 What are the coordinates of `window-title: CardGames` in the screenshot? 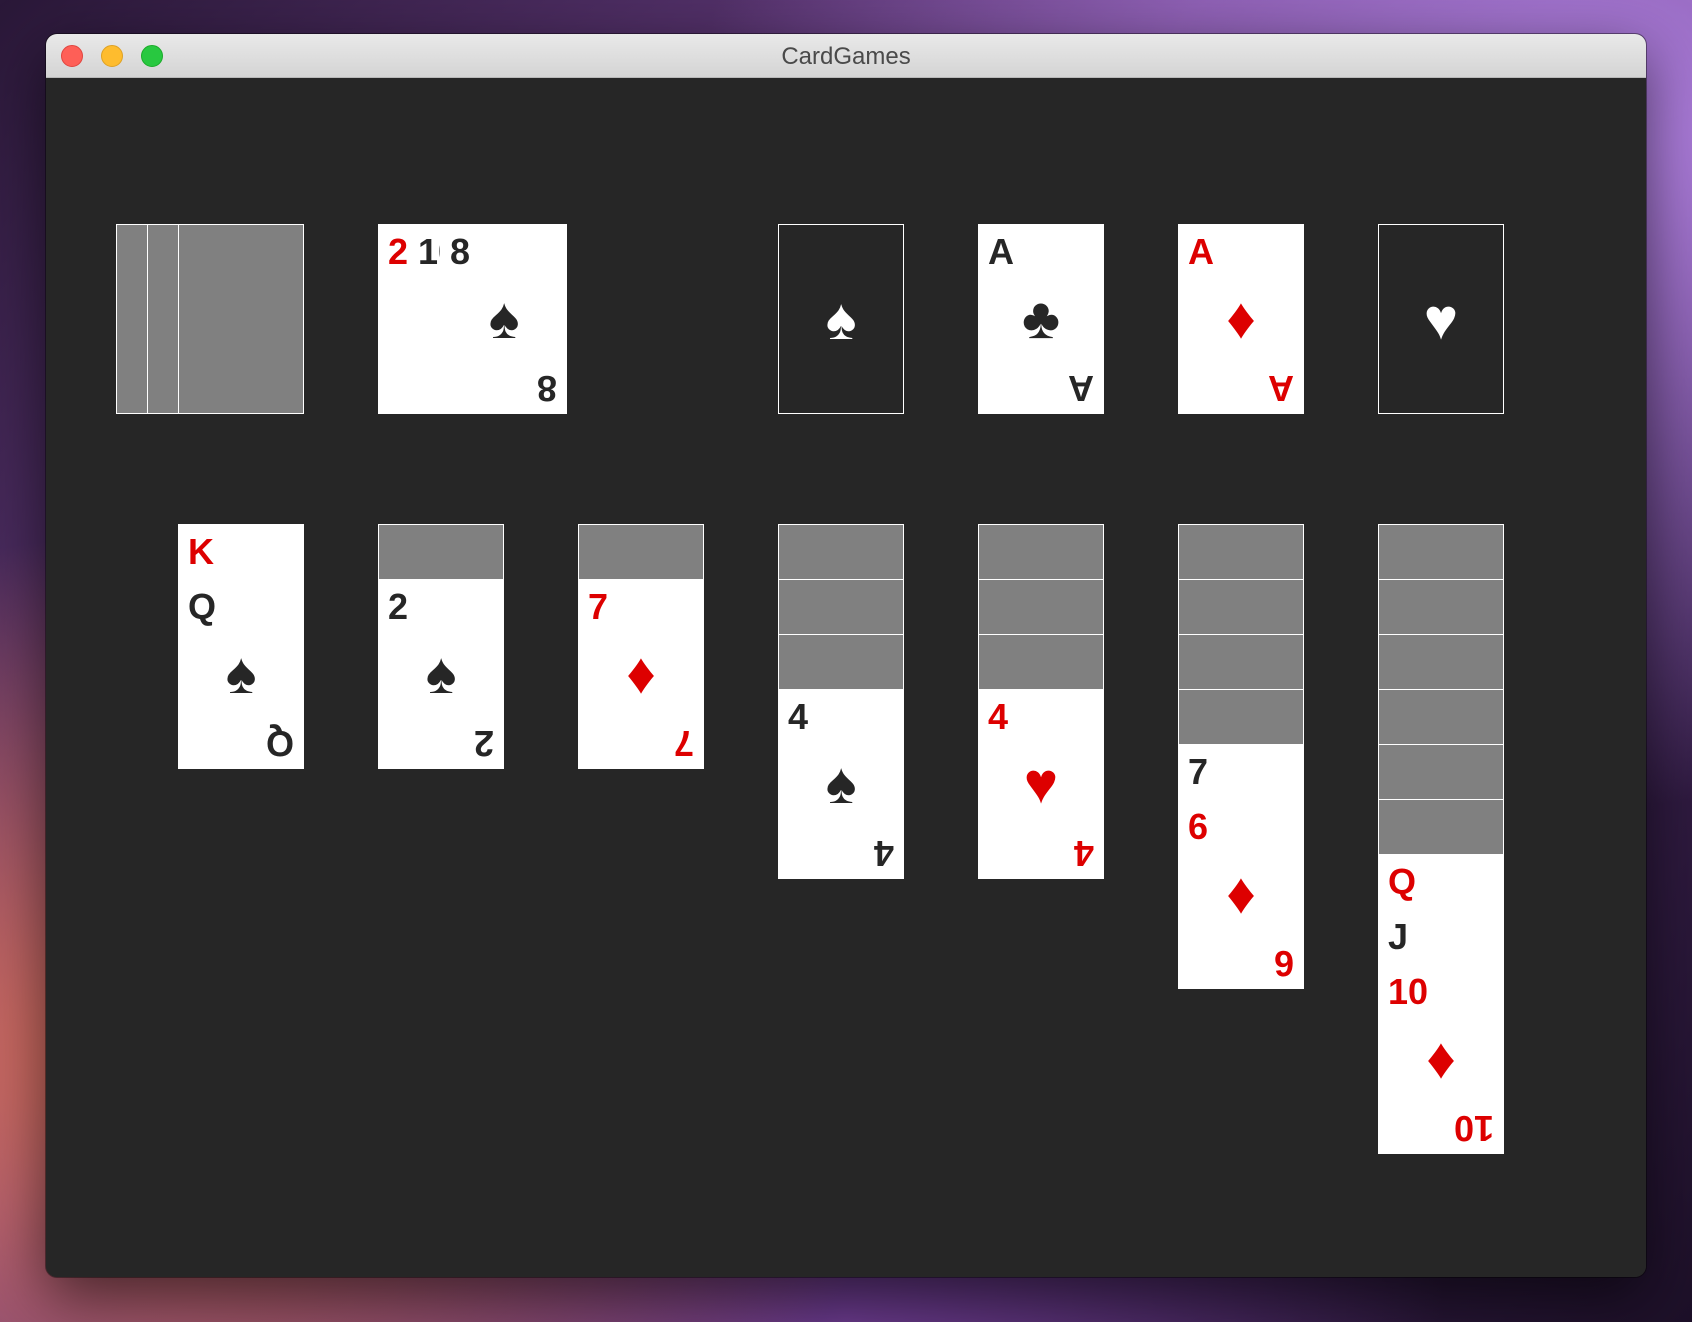 It's located at (846, 56).